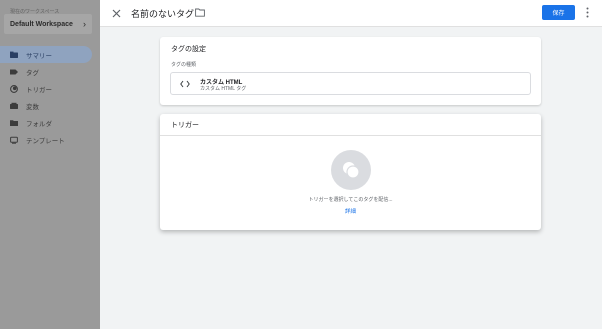 The width and height of the screenshot is (602, 329). I want to click on tag-type-label: タグの種類, so click(184, 65).